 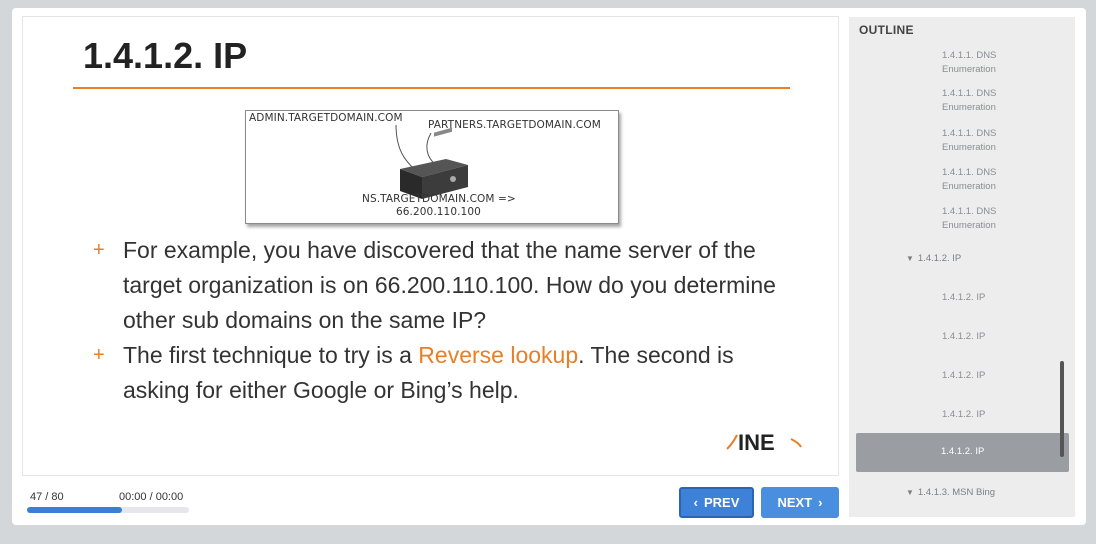 What do you see at coordinates (75, 510) in the screenshot?
I see `progress-fill` at bounding box center [75, 510].